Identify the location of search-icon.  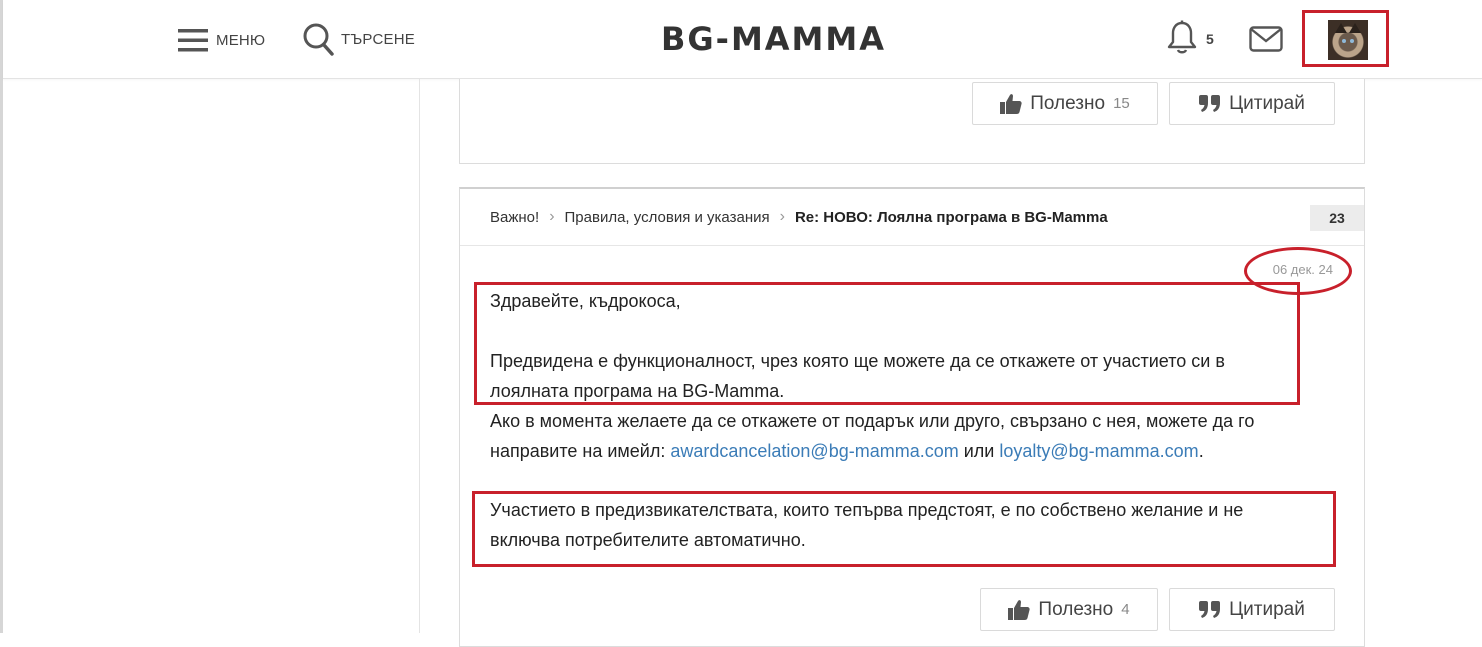
(318, 39).